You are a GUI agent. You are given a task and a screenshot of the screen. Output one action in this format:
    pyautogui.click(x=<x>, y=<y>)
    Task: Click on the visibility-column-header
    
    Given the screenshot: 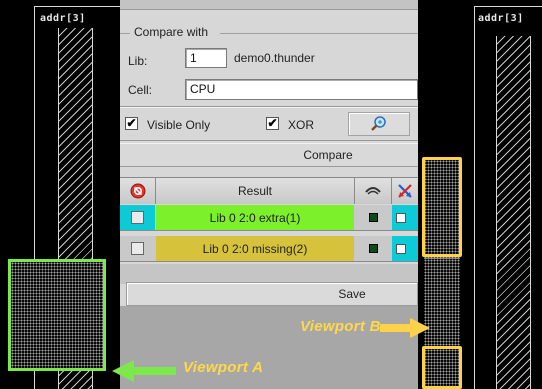 What is the action you would take?
    pyautogui.click(x=373, y=191)
    